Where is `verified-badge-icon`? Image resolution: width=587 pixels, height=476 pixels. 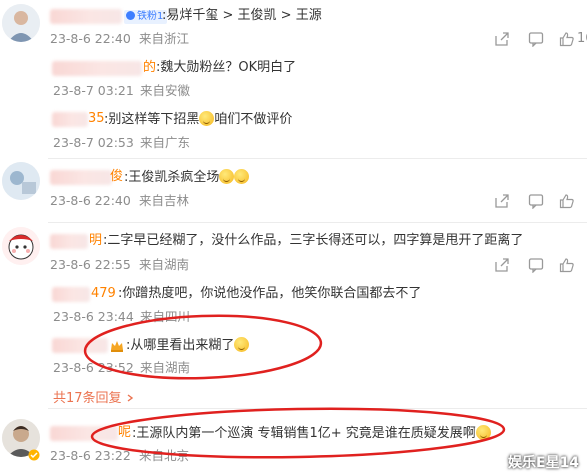 verified-badge-icon is located at coordinates (34, 453).